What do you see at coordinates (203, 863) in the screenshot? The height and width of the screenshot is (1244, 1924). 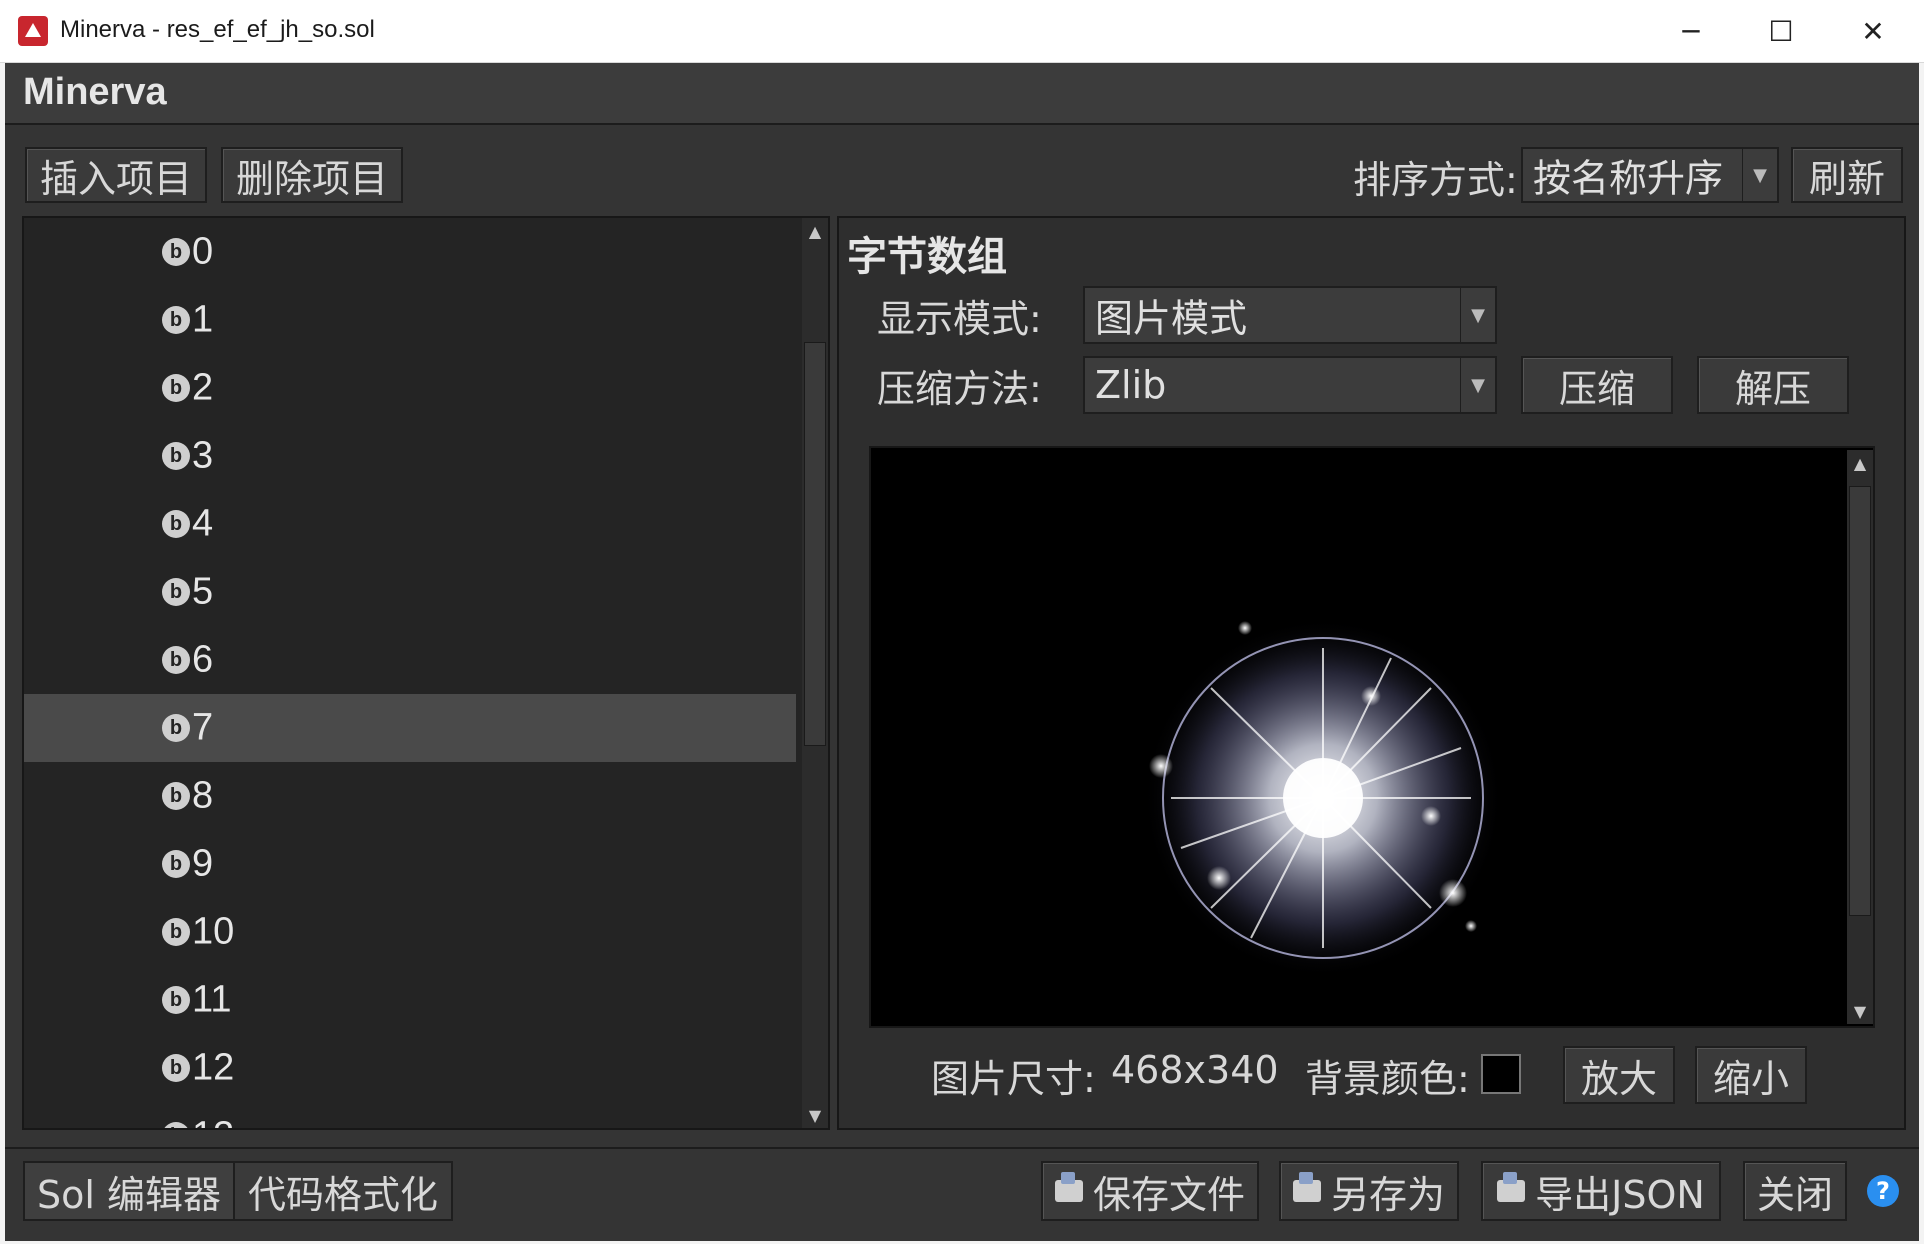 I see `list-item-label: 9` at bounding box center [203, 863].